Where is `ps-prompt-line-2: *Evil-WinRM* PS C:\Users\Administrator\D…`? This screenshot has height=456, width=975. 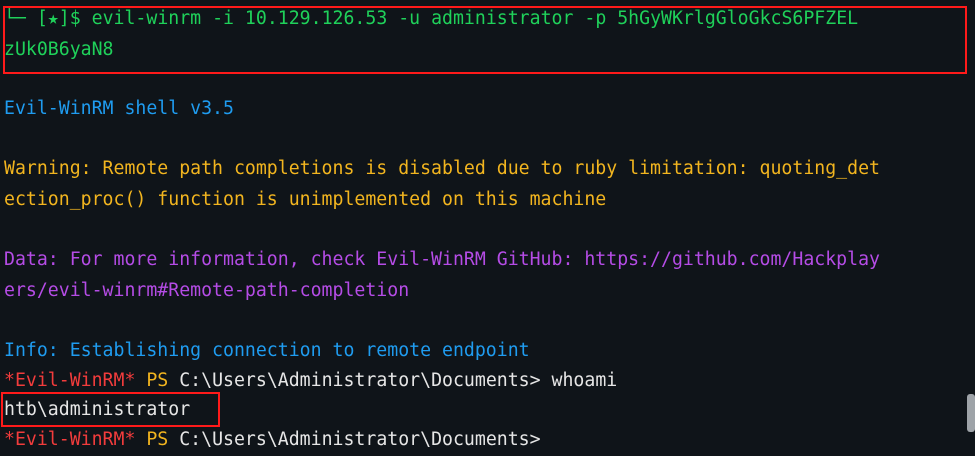 ps-prompt-line-2: *Evil-WinRM* PS C:\Users\Administrator\D… is located at coordinates (278, 440).